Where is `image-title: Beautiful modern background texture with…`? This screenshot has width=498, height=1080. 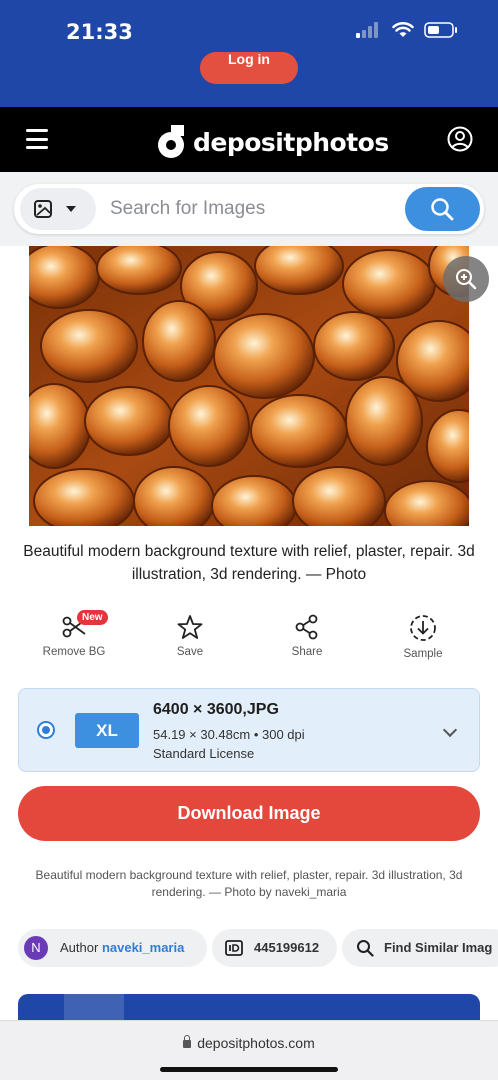
image-title: Beautiful modern background texture with… is located at coordinates (249, 563).